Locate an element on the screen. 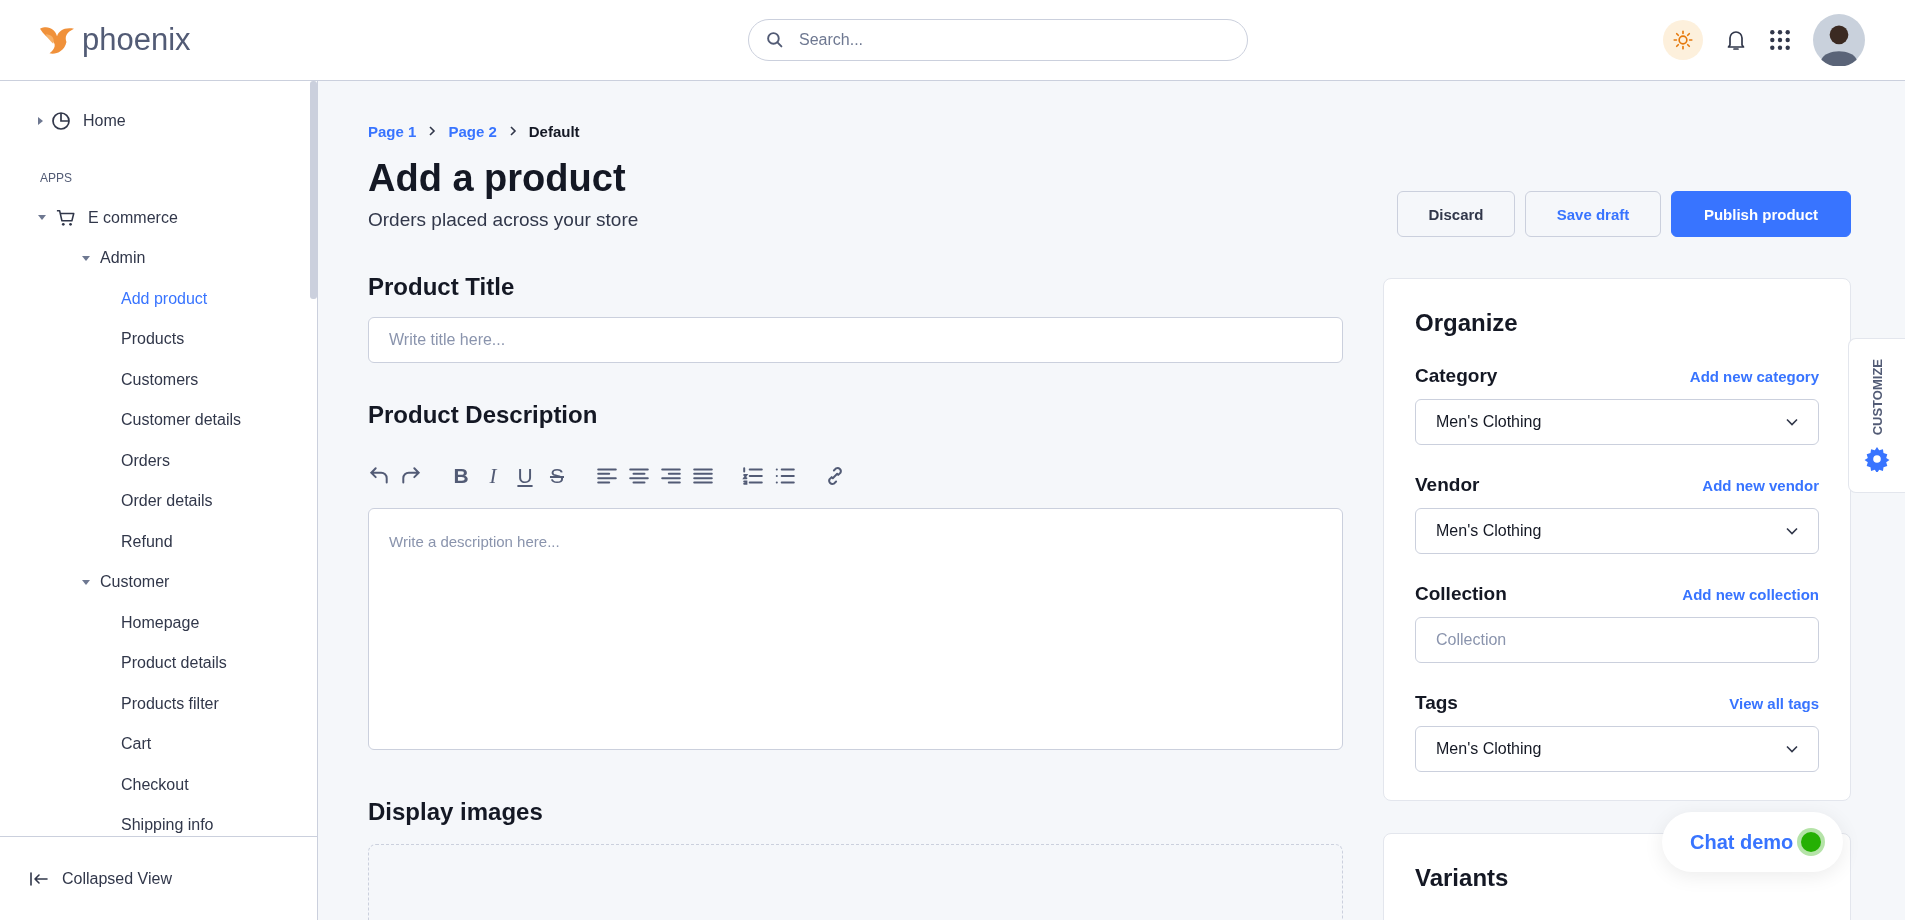  discard-button: Discard is located at coordinates (1456, 214).